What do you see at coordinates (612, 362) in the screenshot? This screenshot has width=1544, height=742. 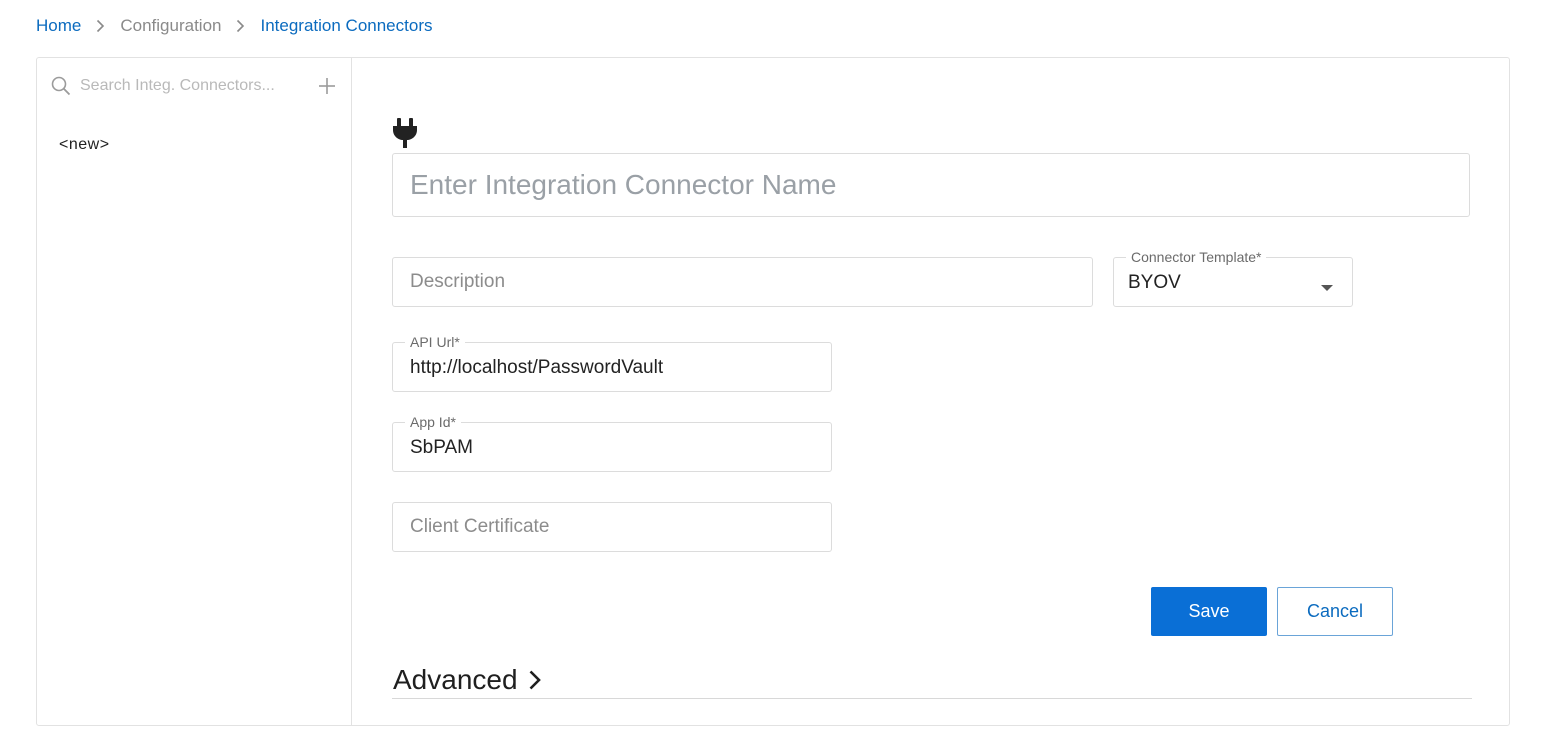 I see `api-url-field: API Url*` at bounding box center [612, 362].